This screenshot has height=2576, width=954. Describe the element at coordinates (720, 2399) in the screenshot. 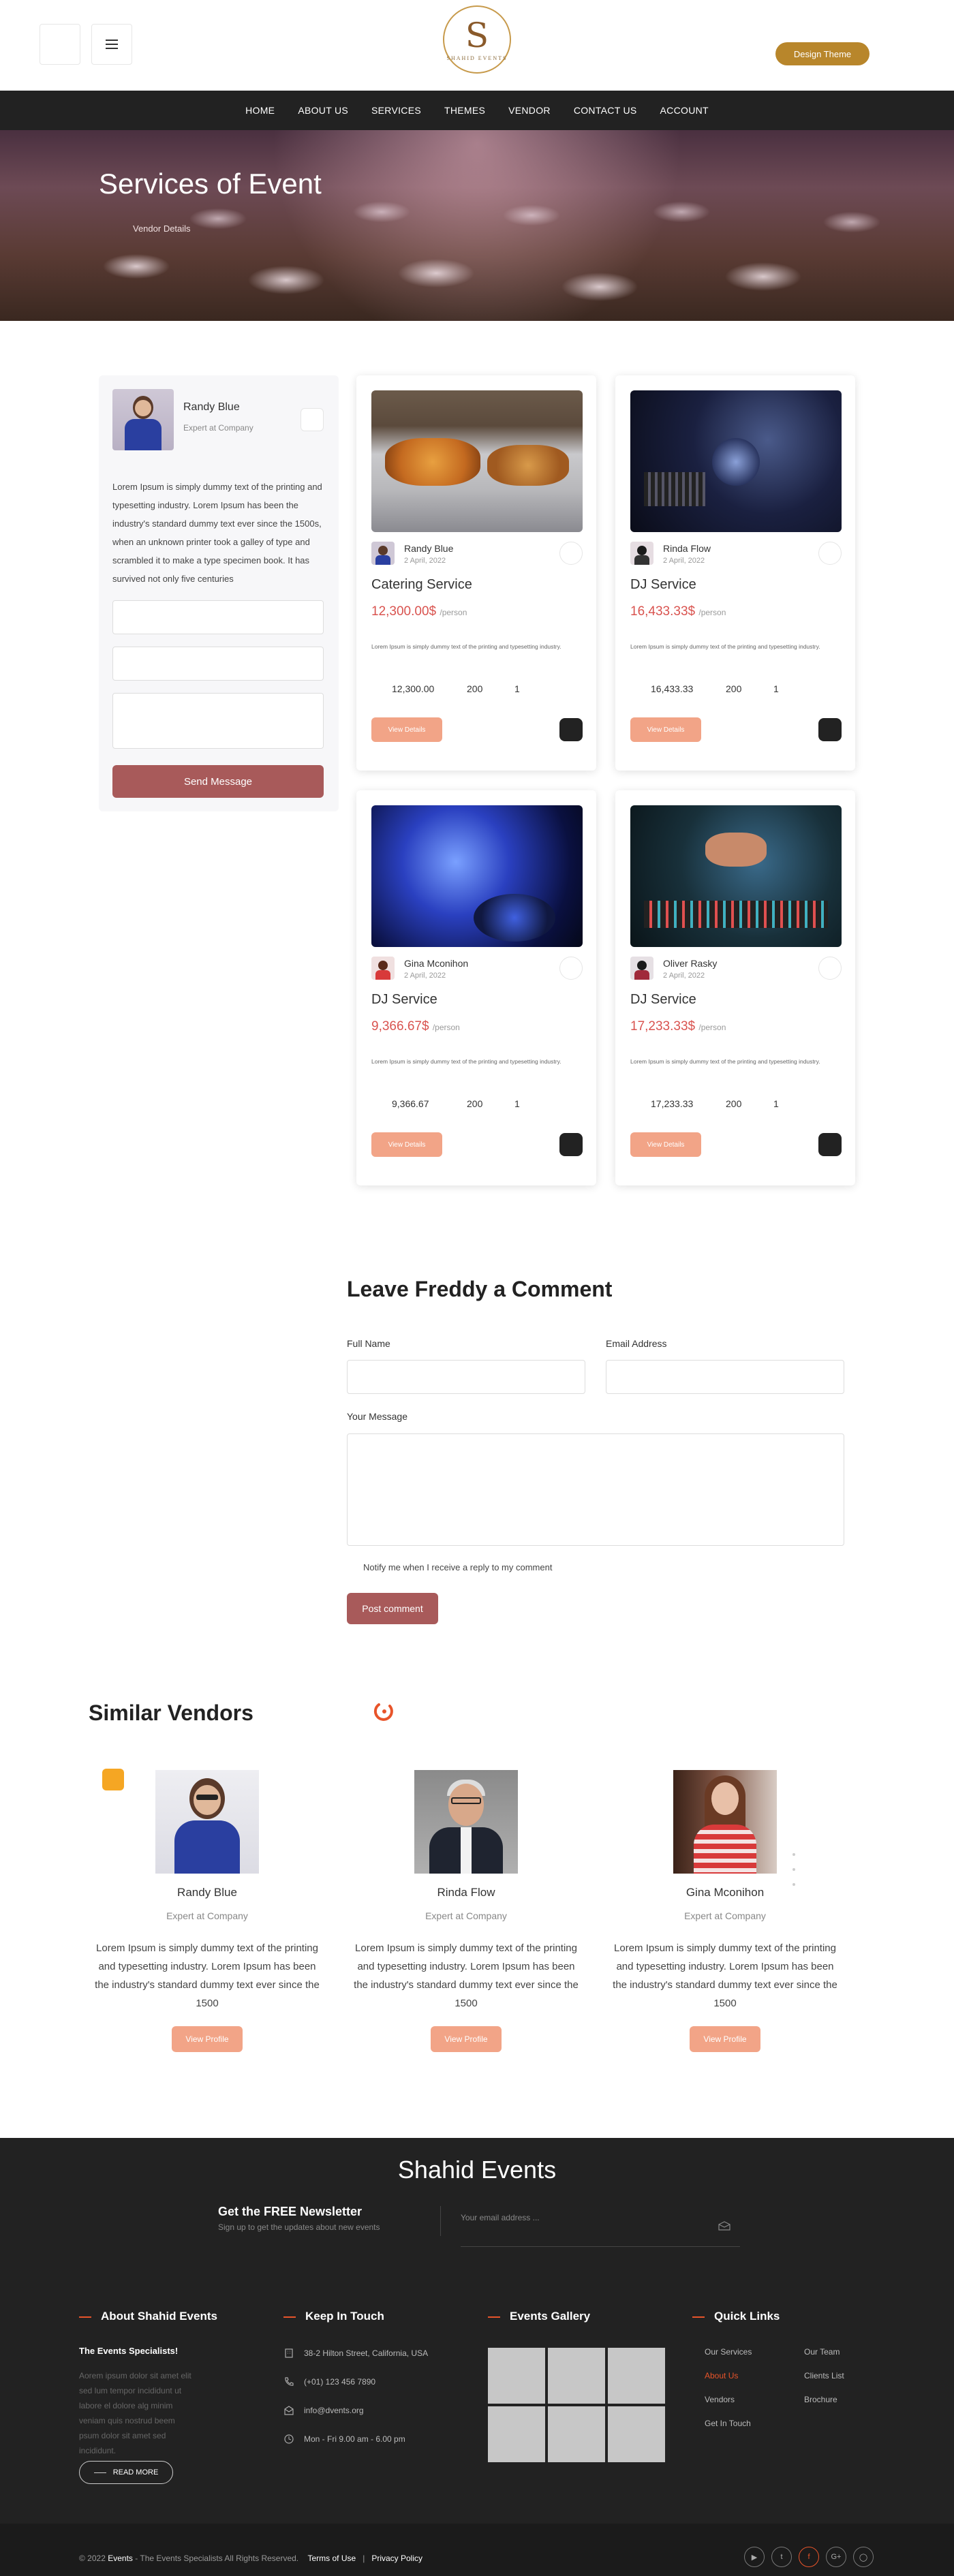

I see `link-vendors: Vendors` at that location.